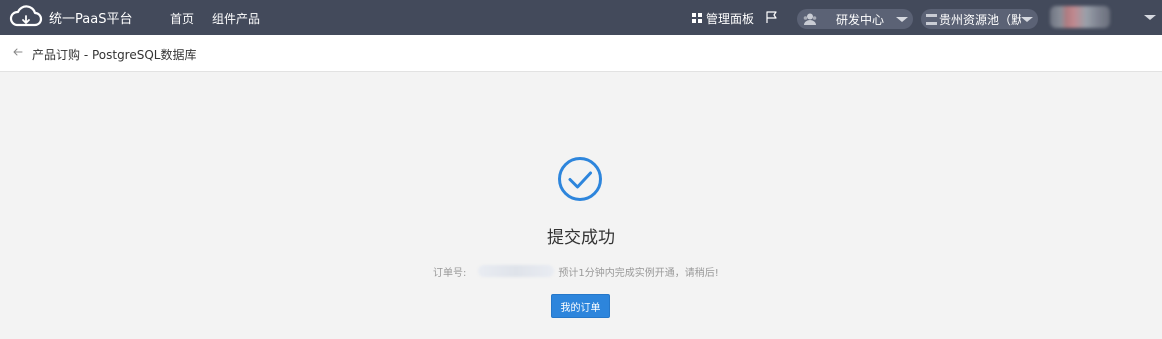 The width and height of the screenshot is (1162, 339). I want to click on nav-component-products: 组件产品, so click(236, 18).